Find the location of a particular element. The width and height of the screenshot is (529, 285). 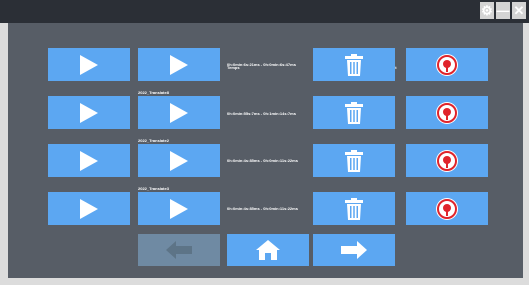

play-original-button-row2 is located at coordinates (89, 112).